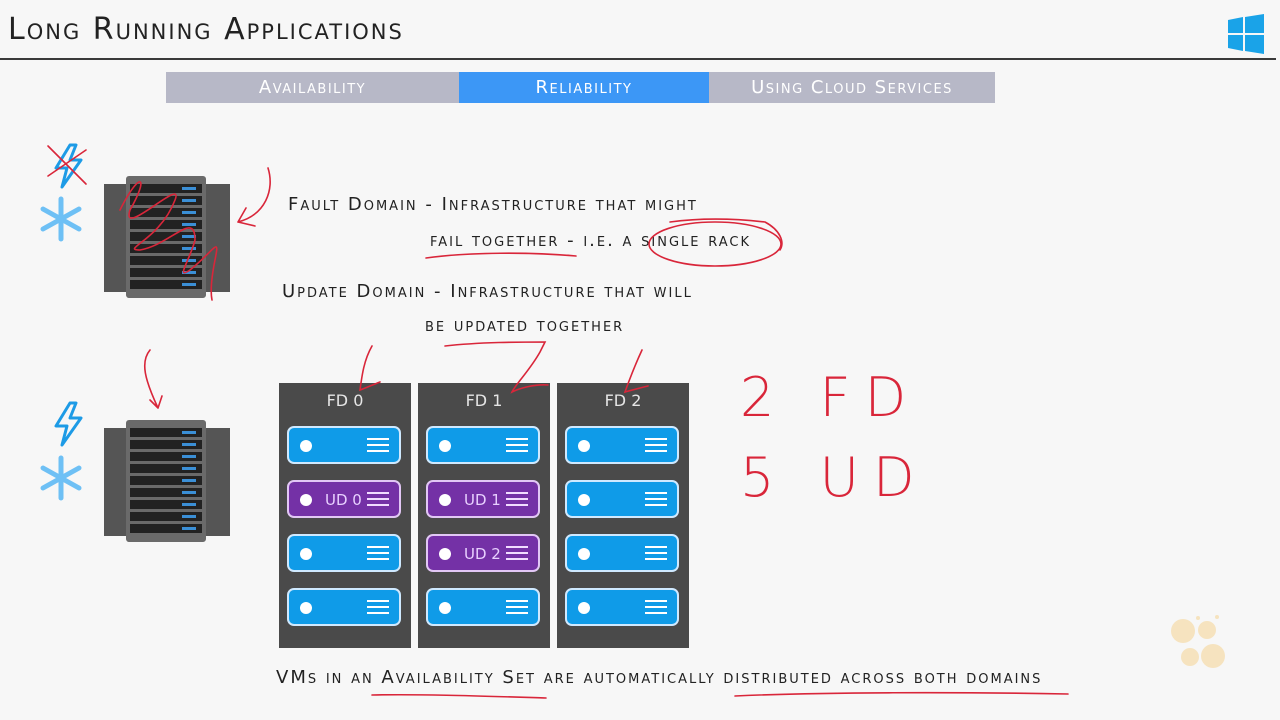 Image resolution: width=1280 pixels, height=720 pixels. I want to click on update-domain-definition-line2: be updated together, so click(525, 325).